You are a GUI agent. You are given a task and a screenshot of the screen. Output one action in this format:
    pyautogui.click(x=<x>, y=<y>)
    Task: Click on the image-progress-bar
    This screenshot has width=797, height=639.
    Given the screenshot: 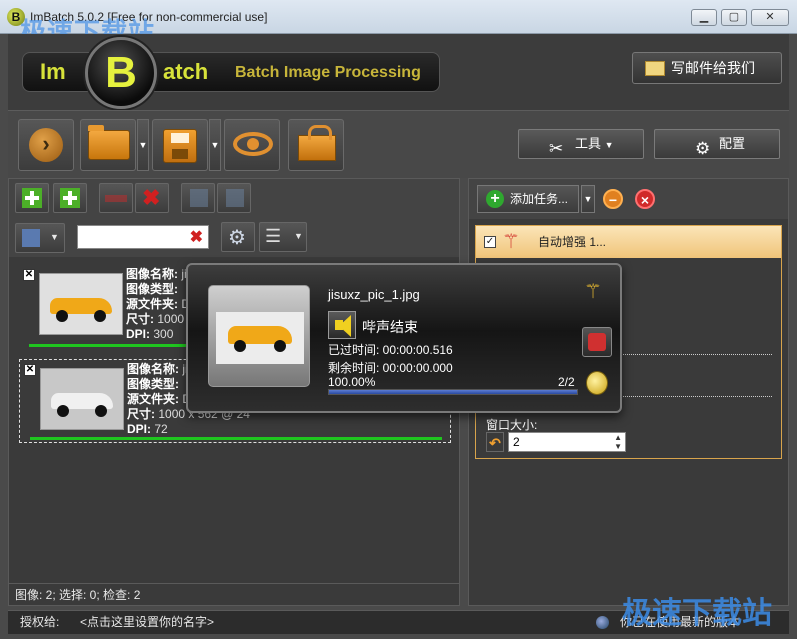 What is the action you would take?
    pyautogui.click(x=236, y=438)
    